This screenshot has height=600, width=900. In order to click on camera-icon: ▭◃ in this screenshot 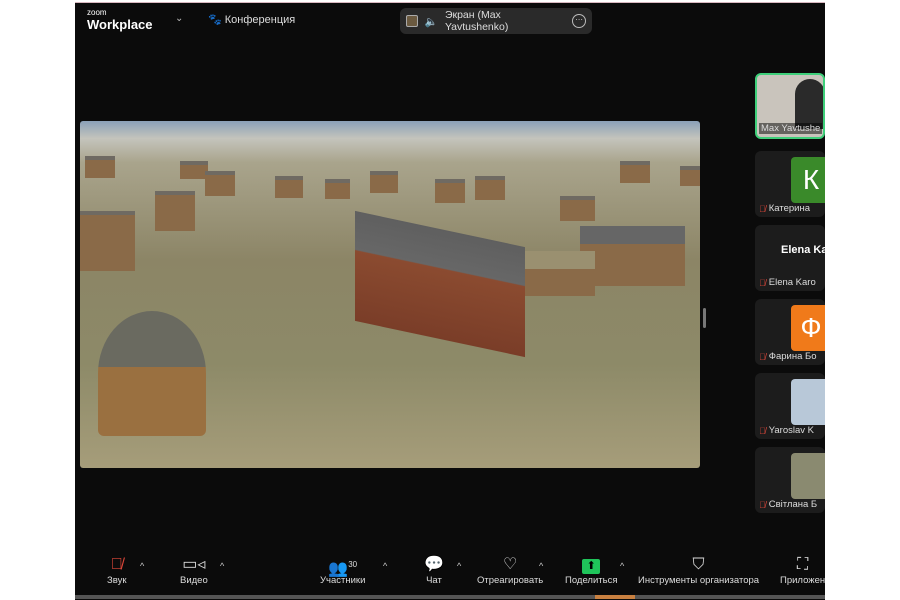, I will do `click(194, 564)`.